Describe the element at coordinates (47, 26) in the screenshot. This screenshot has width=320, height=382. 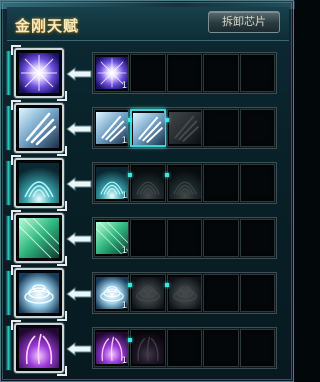
I see `panel-title: 金刚天赋` at that location.